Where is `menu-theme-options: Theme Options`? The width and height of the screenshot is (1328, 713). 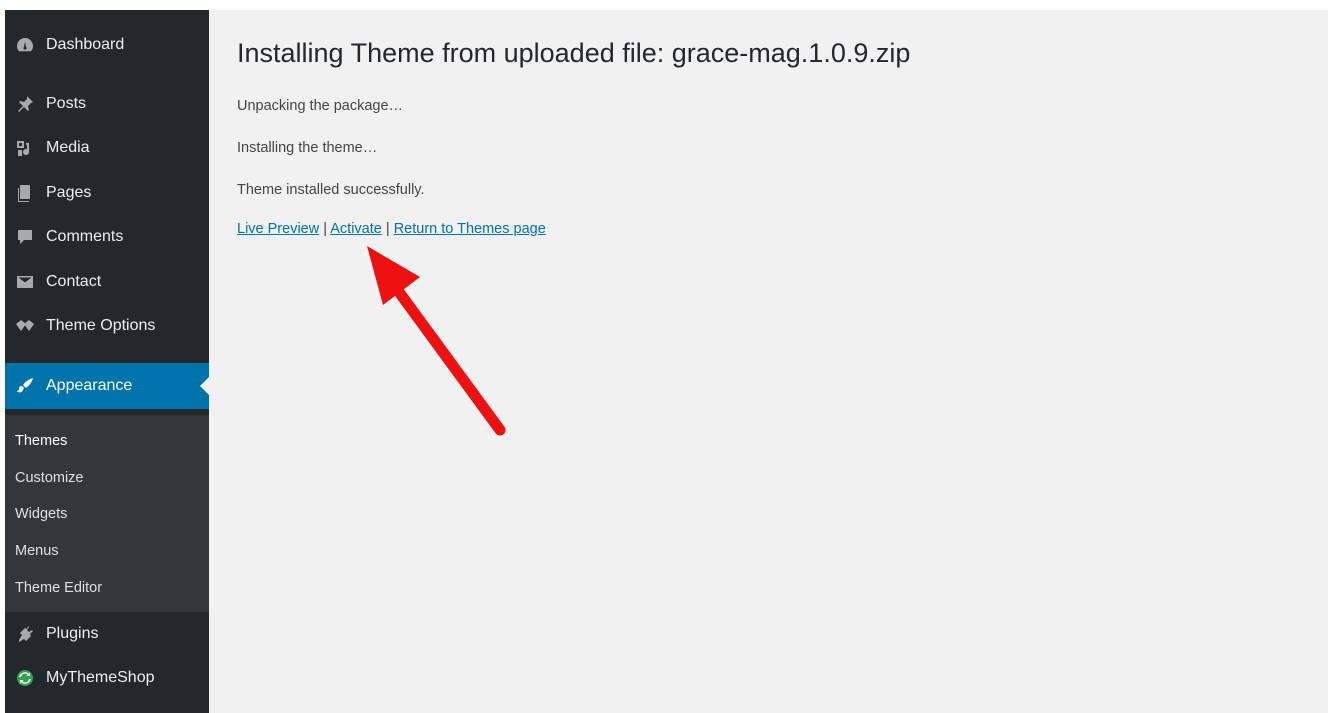 menu-theme-options: Theme Options is located at coordinates (107, 326).